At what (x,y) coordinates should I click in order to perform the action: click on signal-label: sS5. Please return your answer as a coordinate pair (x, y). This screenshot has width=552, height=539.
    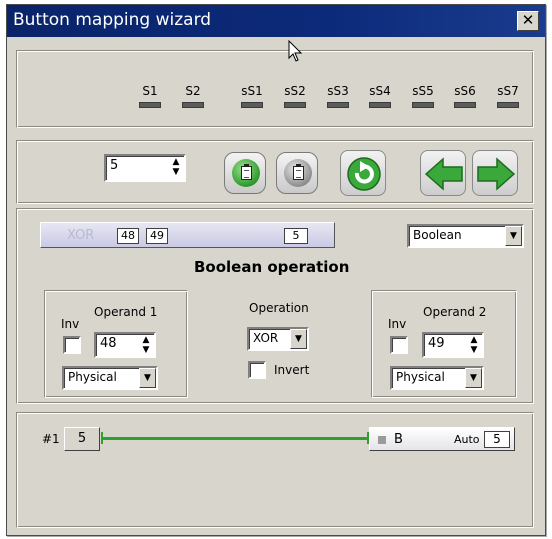
    Looking at the image, I should click on (423, 91).